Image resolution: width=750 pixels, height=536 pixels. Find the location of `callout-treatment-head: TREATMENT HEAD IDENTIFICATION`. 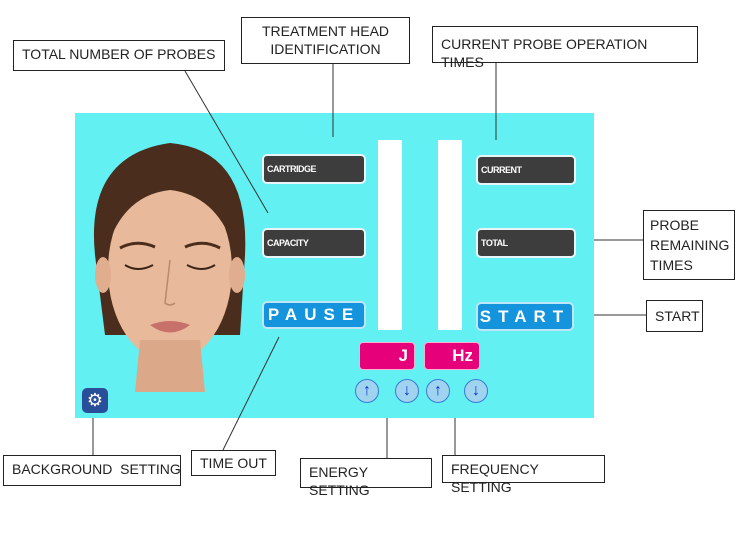

callout-treatment-head: TREATMENT HEAD IDENTIFICATION is located at coordinates (325, 40).